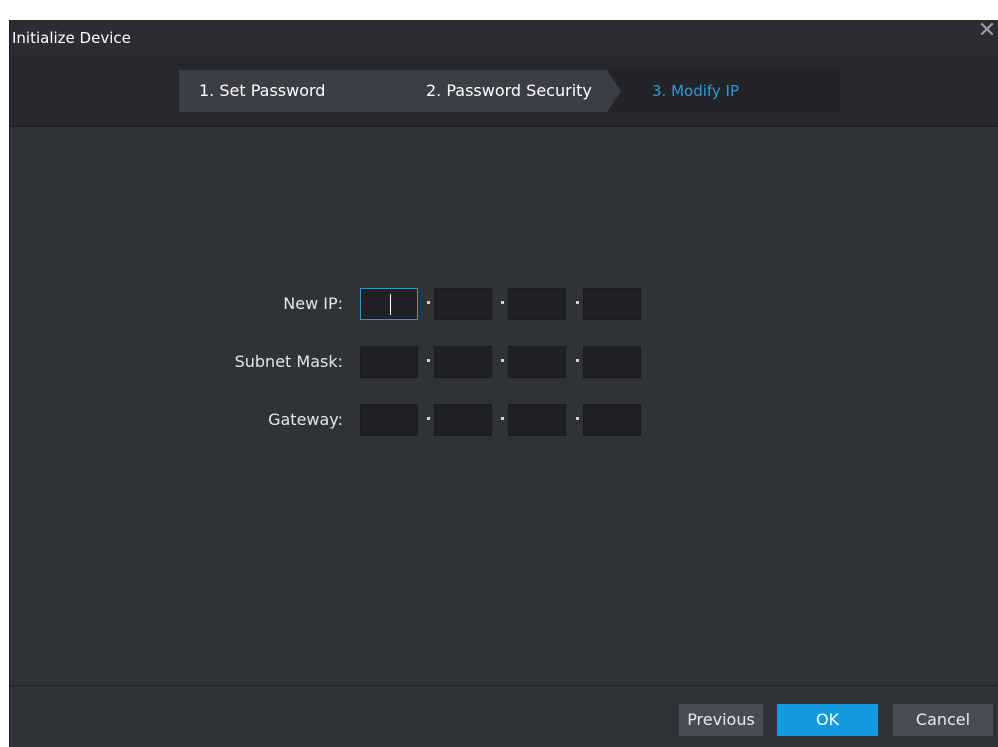  I want to click on step-set-password: 1. Set Password, so click(294, 91).